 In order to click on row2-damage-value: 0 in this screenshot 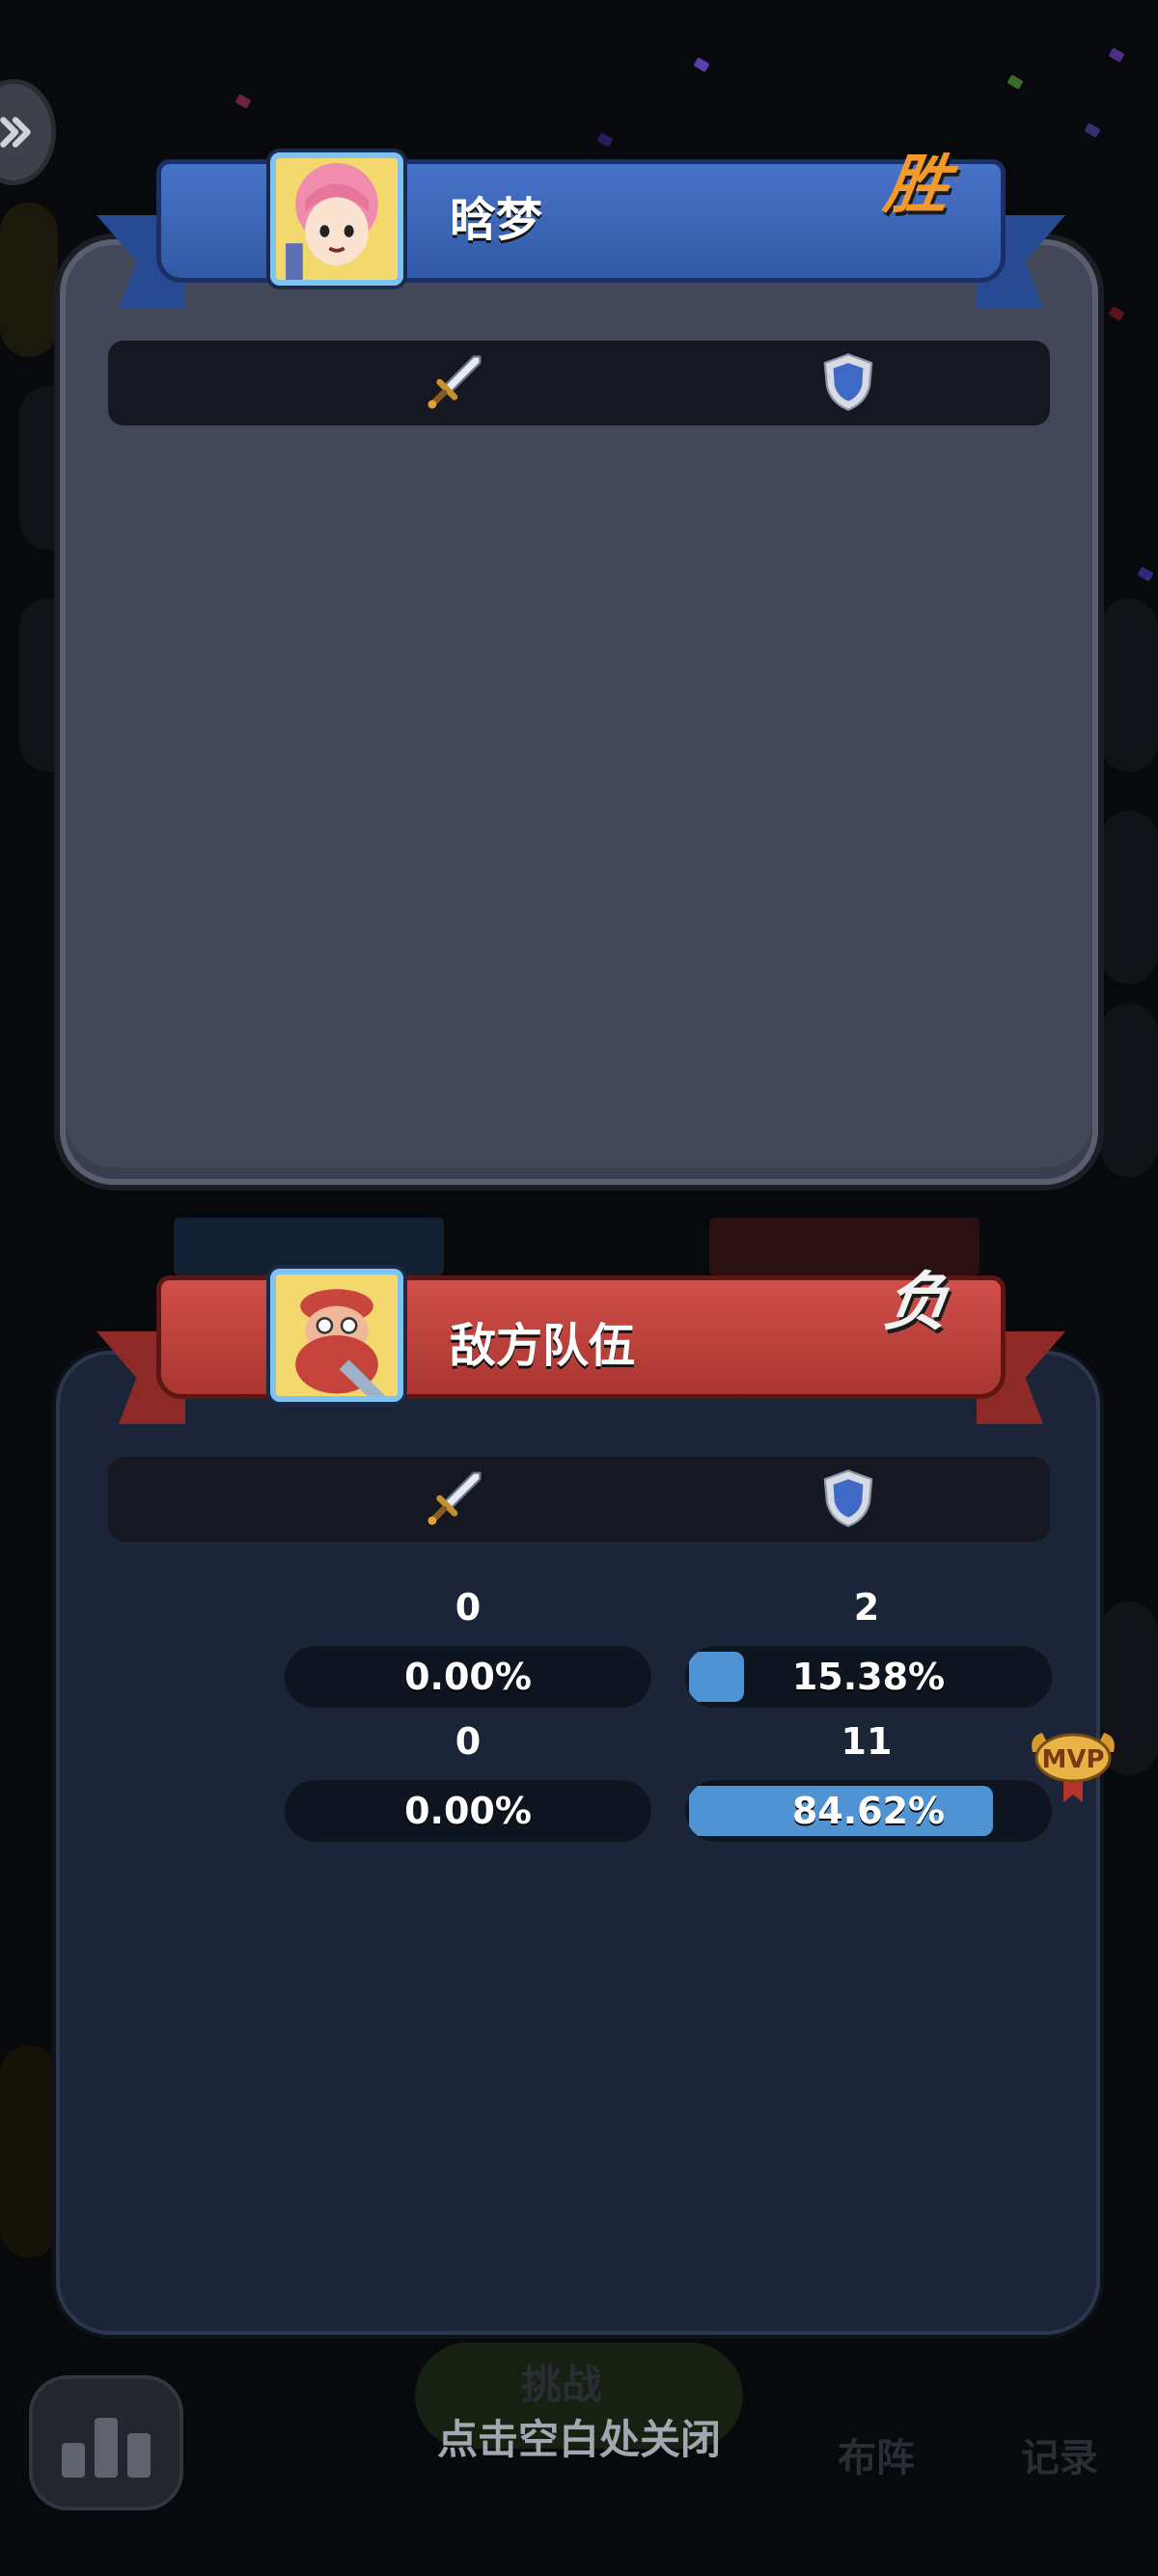, I will do `click(468, 1741)`.